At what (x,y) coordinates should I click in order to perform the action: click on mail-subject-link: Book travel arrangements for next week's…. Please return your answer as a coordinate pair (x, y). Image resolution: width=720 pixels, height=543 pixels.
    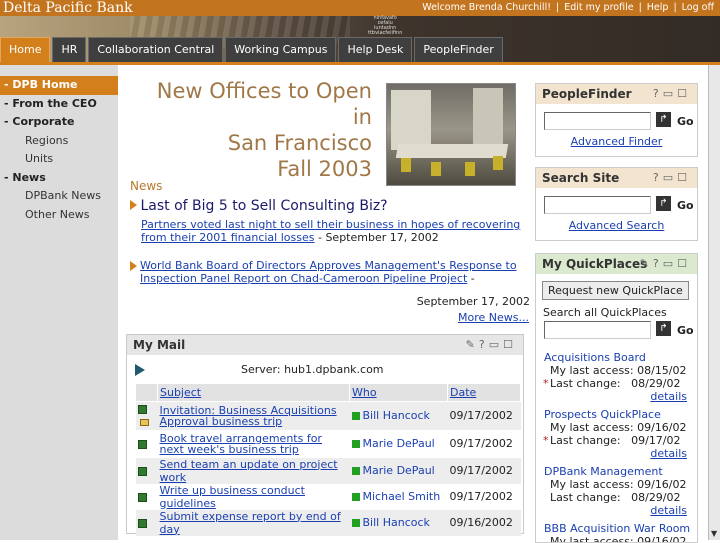
    Looking at the image, I should click on (241, 444).